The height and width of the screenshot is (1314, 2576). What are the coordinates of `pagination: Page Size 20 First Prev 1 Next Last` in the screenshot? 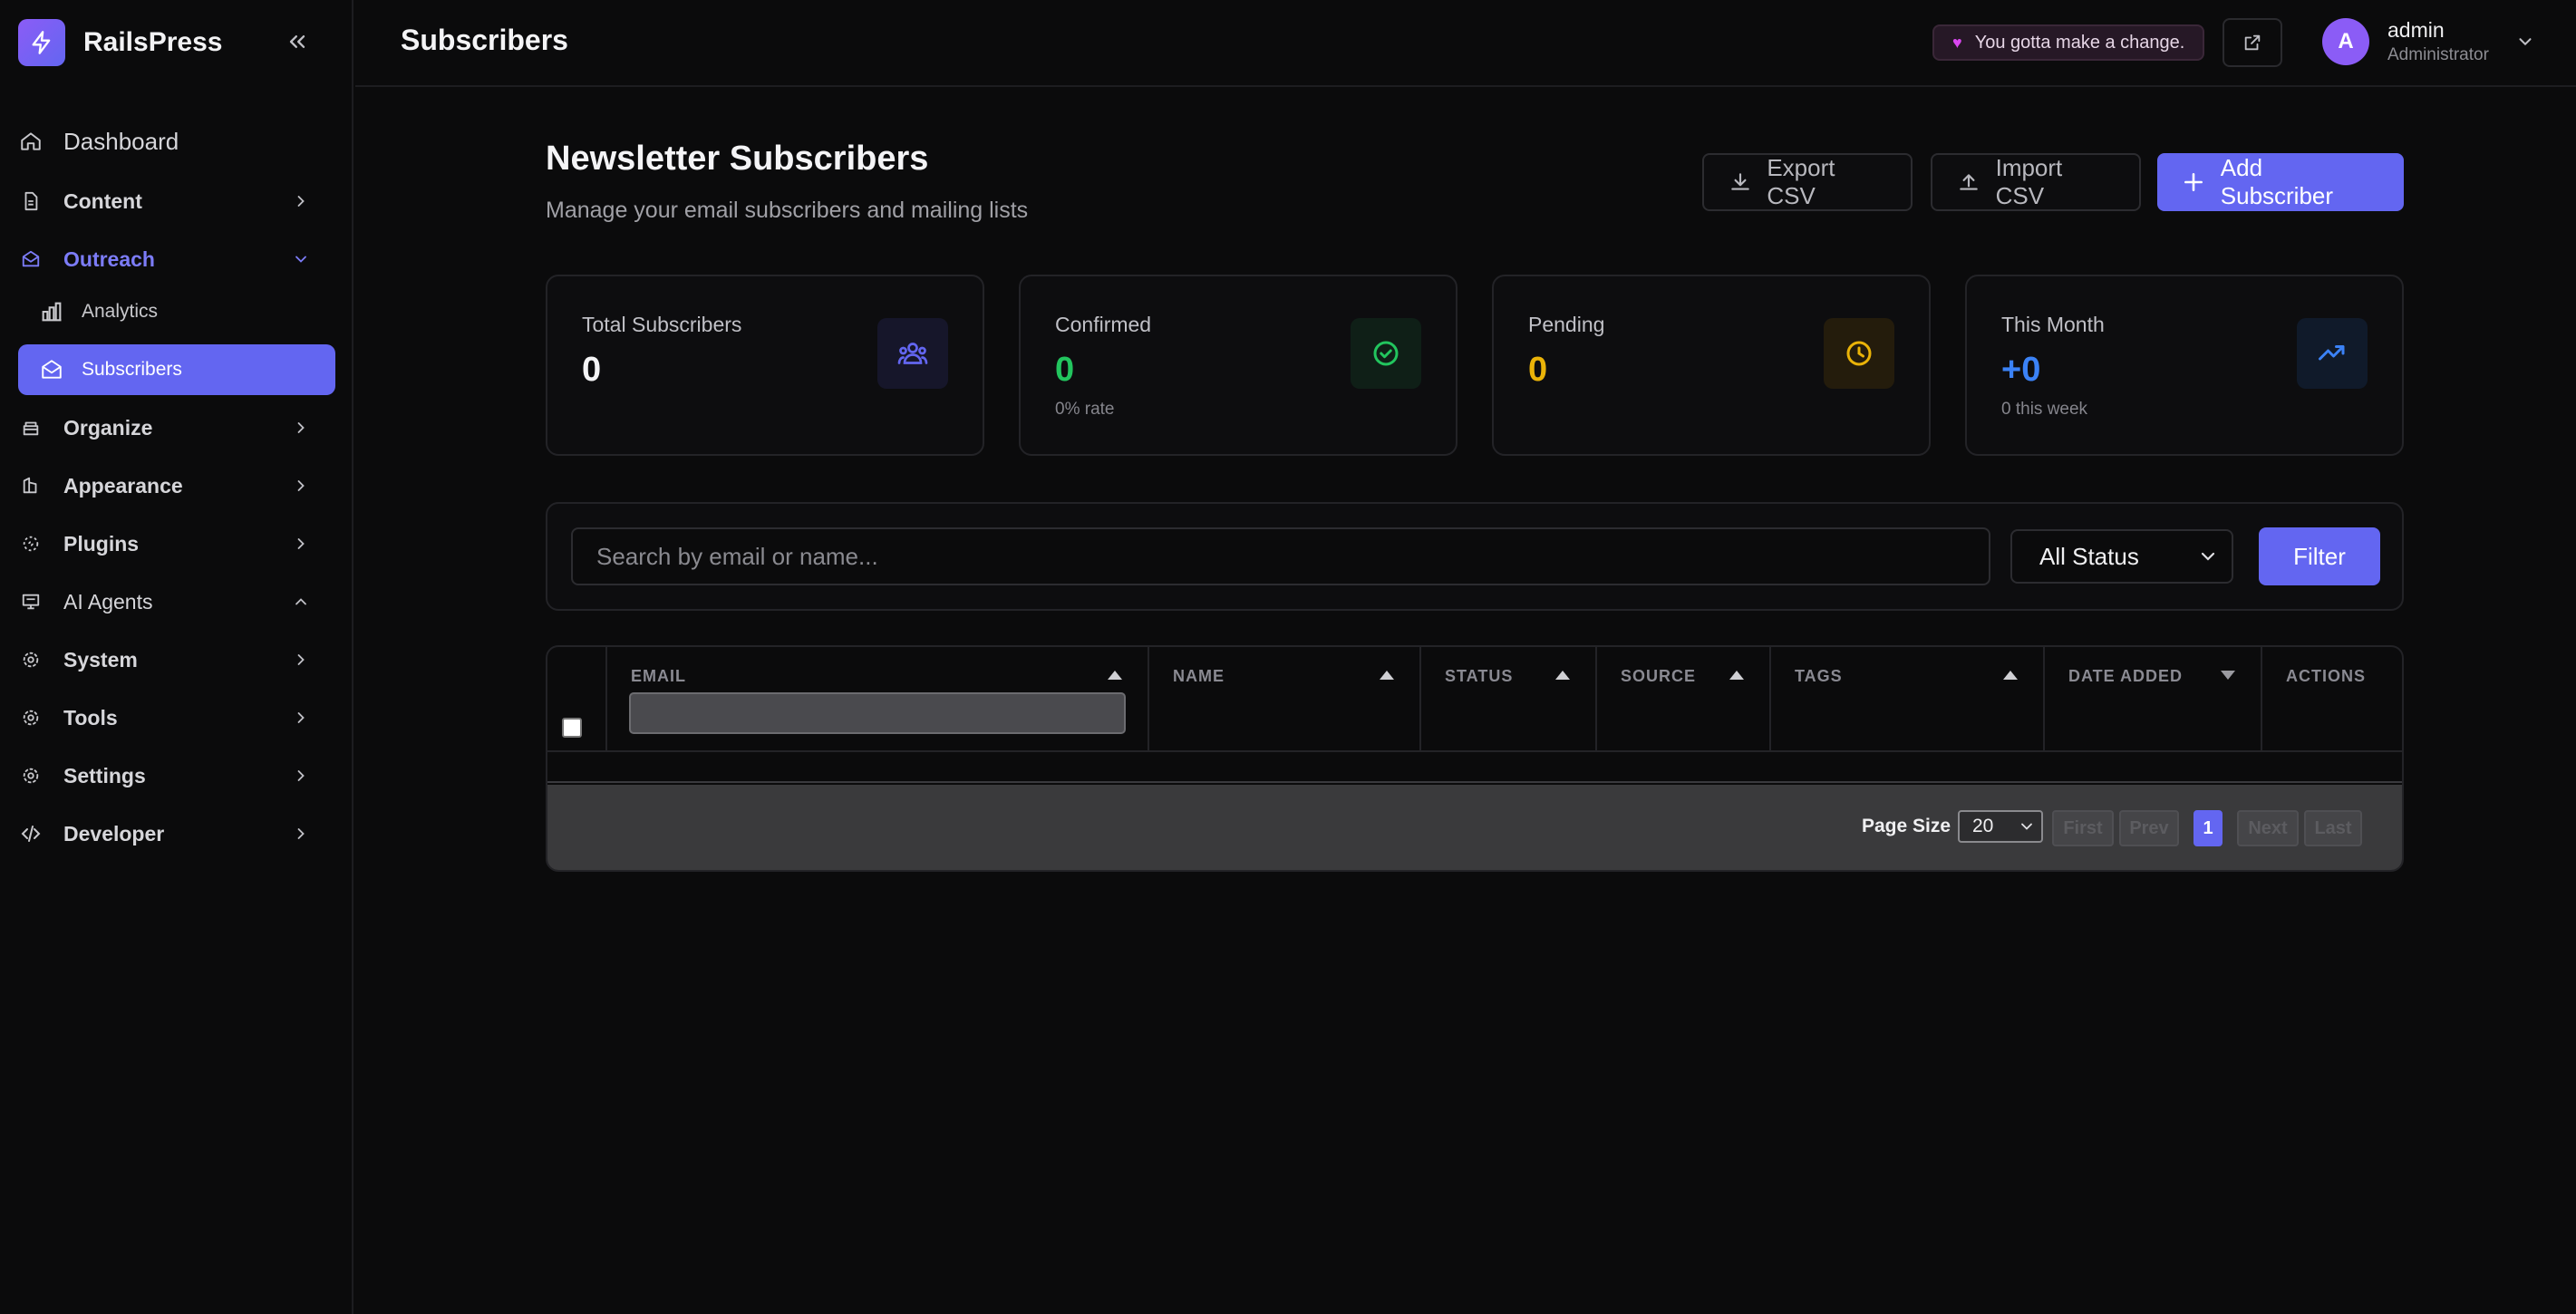 It's located at (1474, 827).